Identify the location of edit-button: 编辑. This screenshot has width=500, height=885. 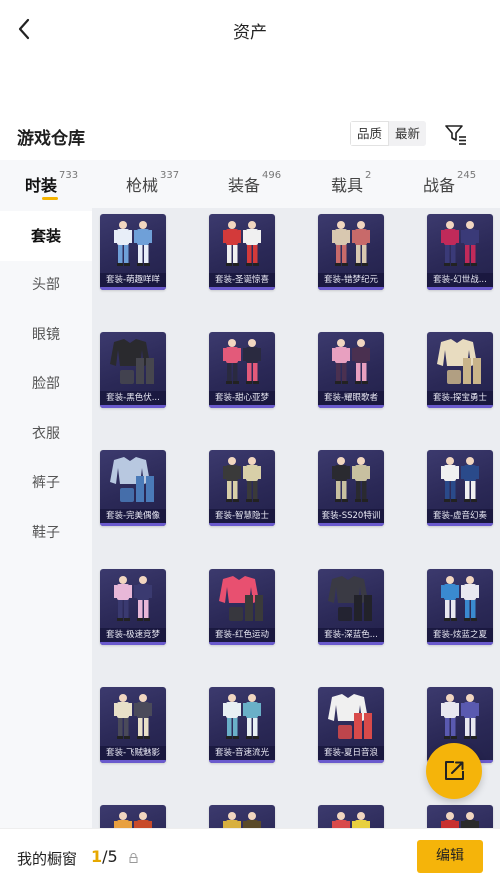
(450, 856).